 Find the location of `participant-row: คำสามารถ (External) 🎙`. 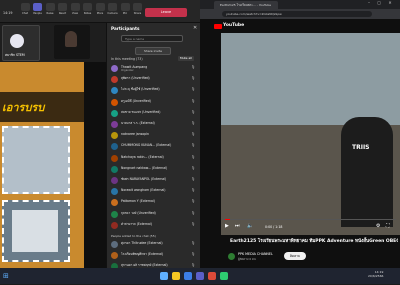

participant-row: คำสามารถ (External) 🎙 is located at coordinates (155, 226).